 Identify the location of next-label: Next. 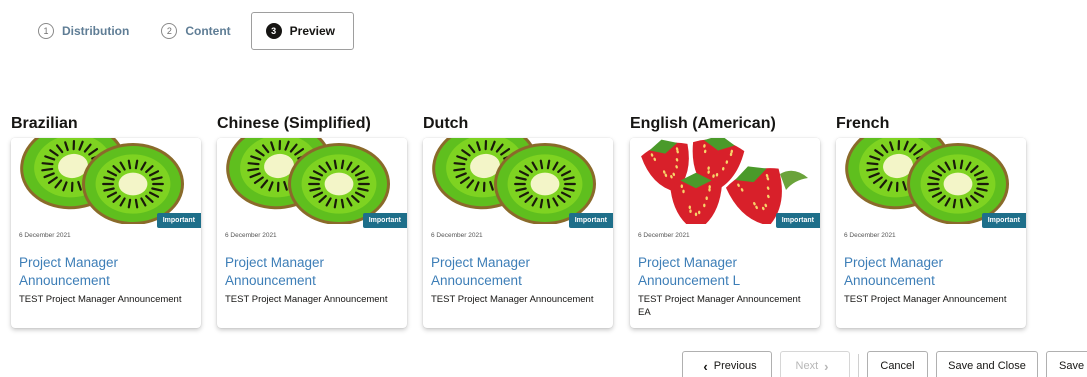
(807, 366).